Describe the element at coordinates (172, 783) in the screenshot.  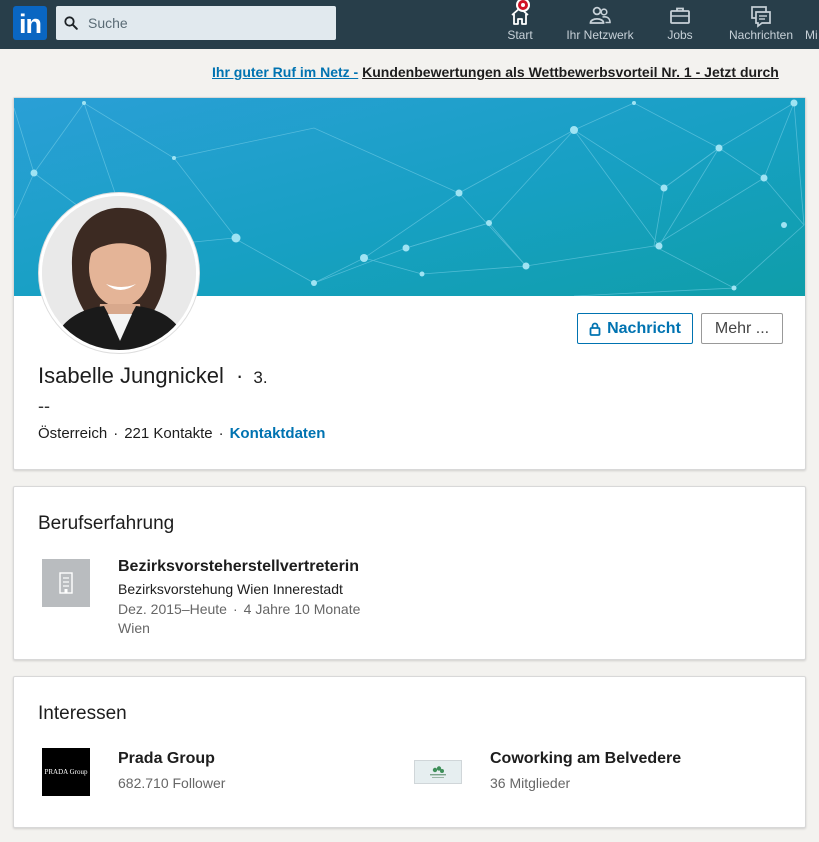
I see `interest-followers: 682.710 Follower` at that location.